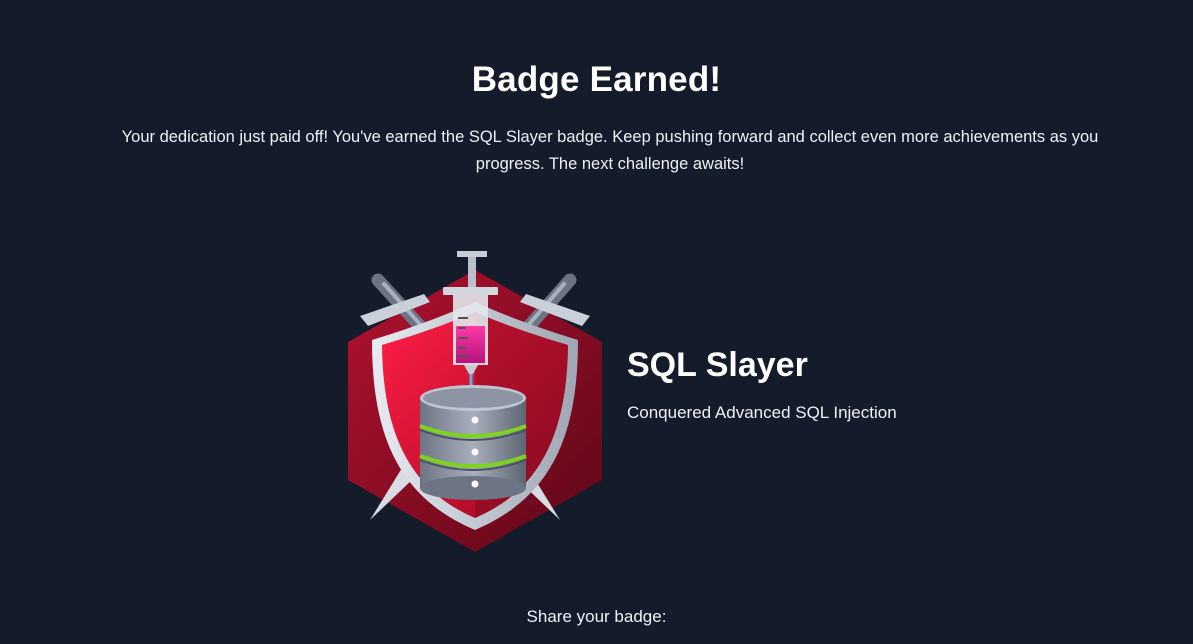  I want to click on badge-name: SQL Slayer, so click(717, 365).